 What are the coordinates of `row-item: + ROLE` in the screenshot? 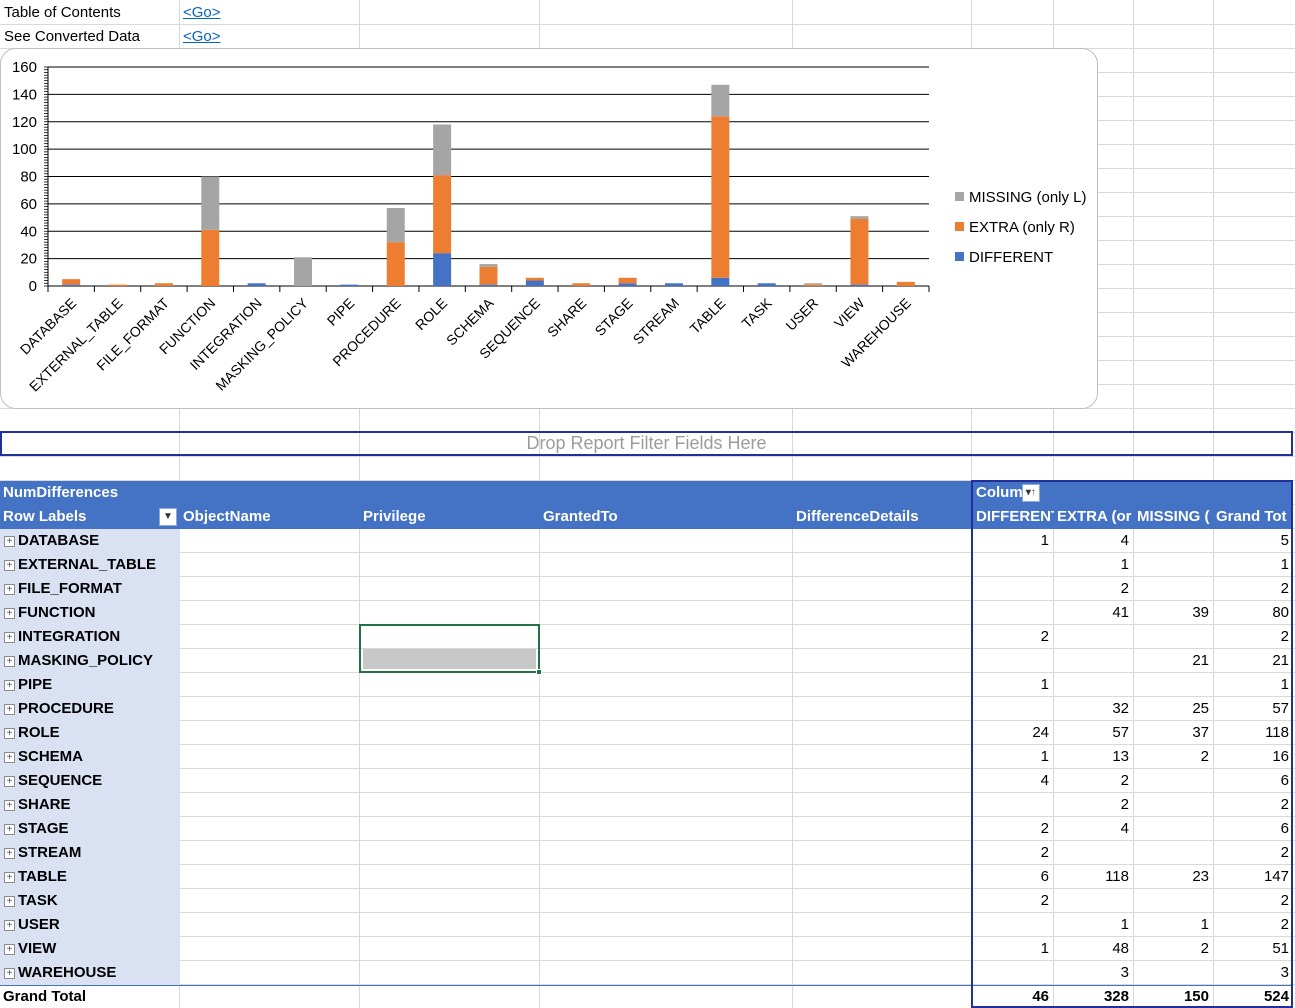 It's located at (32, 733).